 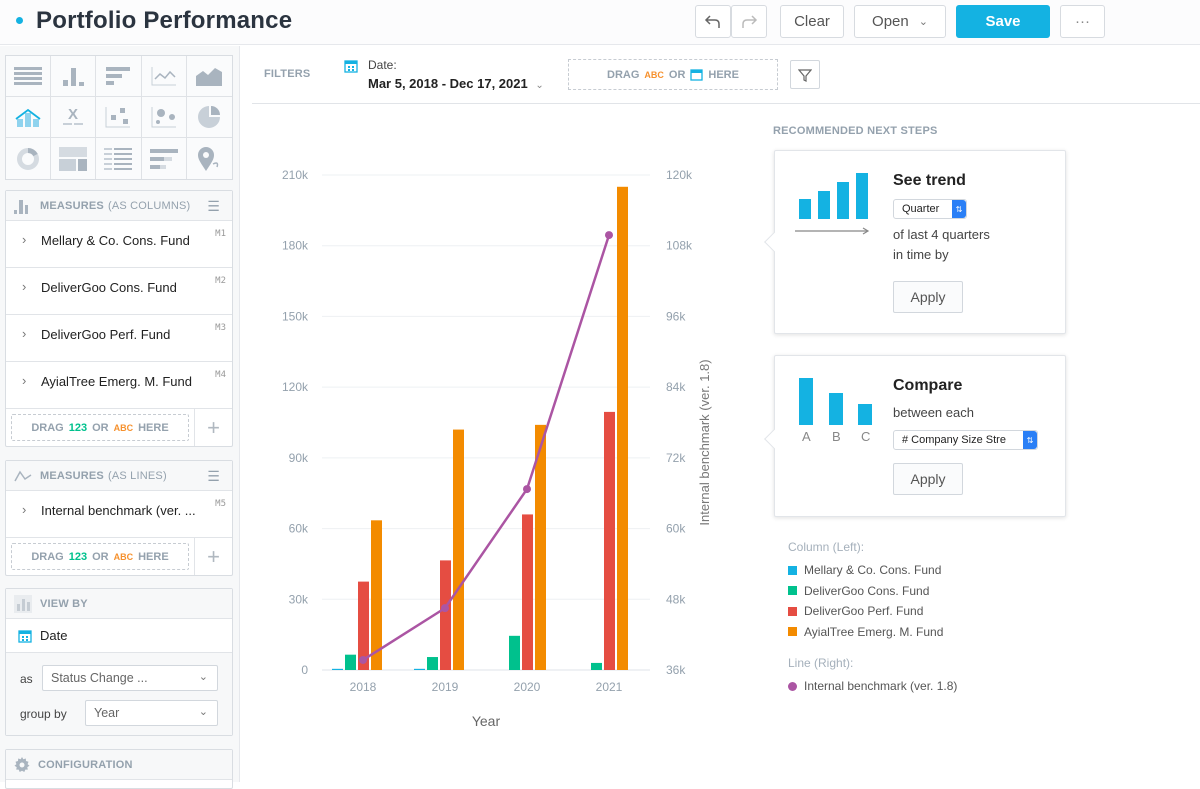 What do you see at coordinates (109, 287) in the screenshot?
I see `measure-label: DeliverGoo Cons. Fund` at bounding box center [109, 287].